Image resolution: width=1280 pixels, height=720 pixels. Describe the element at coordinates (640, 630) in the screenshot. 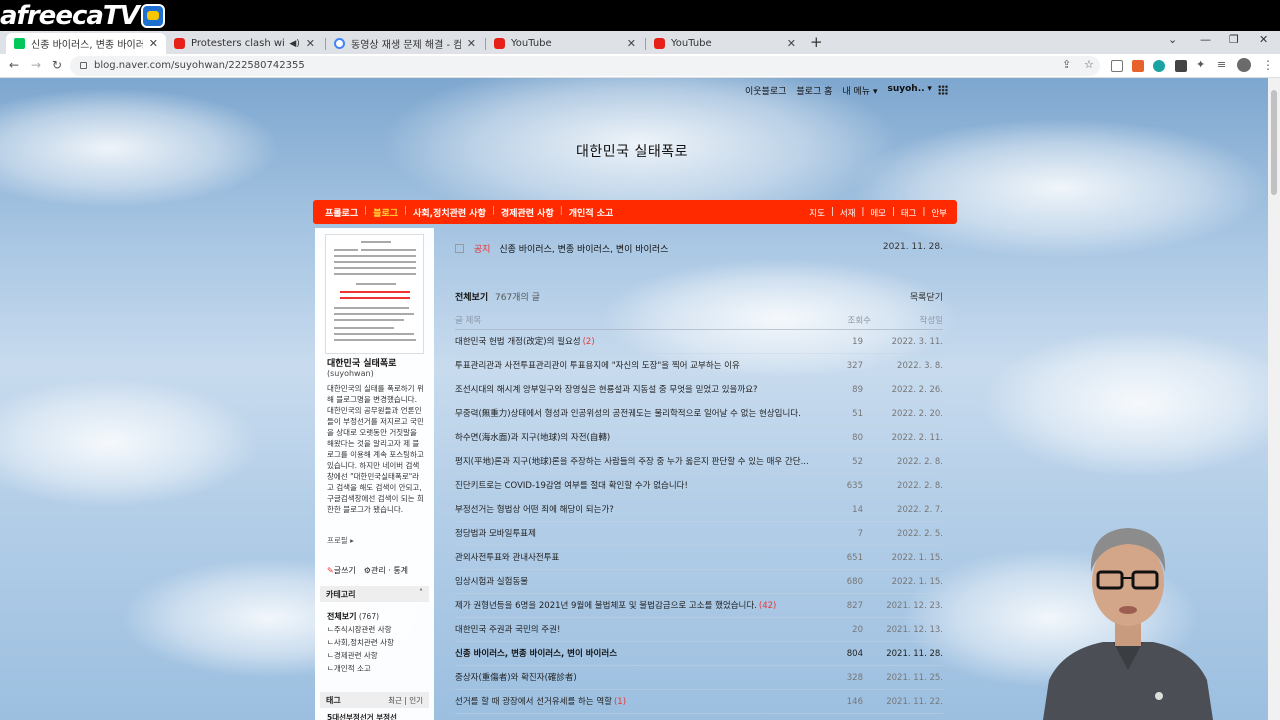

I see `post-title-link: 대한민국 주권과 국민의 주권!` at that location.